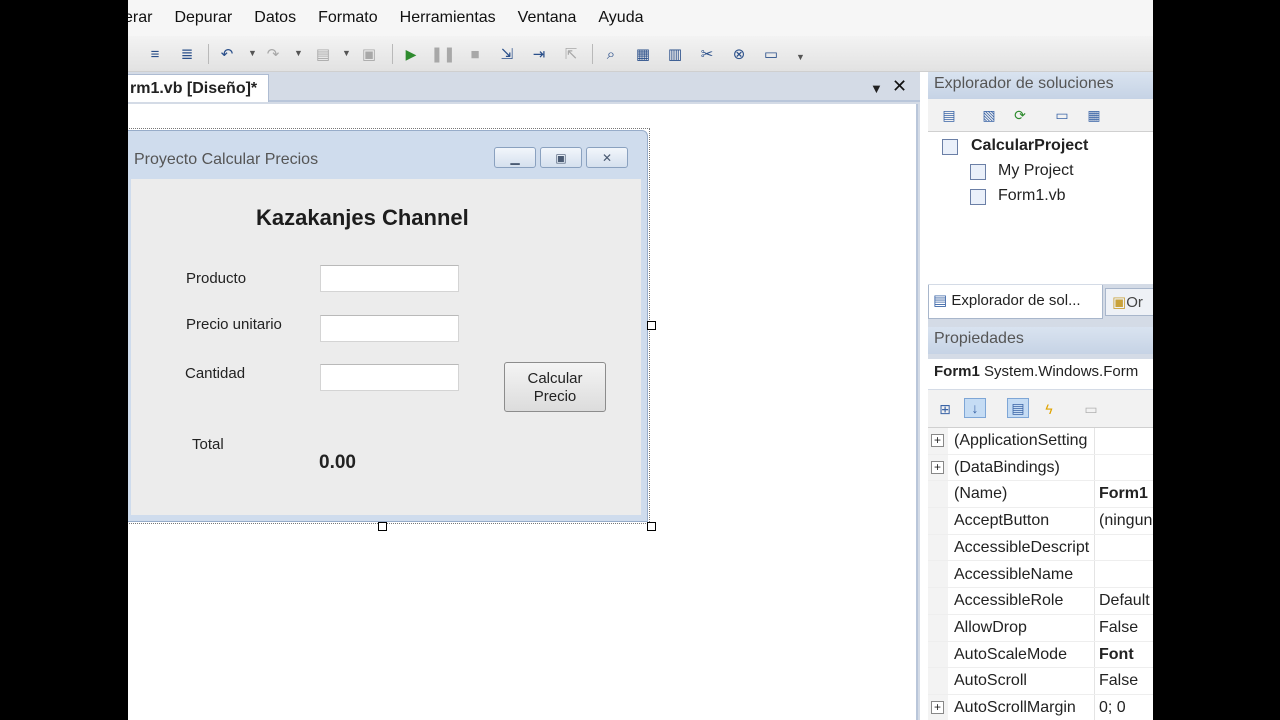 This screenshot has height=720, width=1280. I want to click on step-out-icon: ⇱, so click(571, 54).